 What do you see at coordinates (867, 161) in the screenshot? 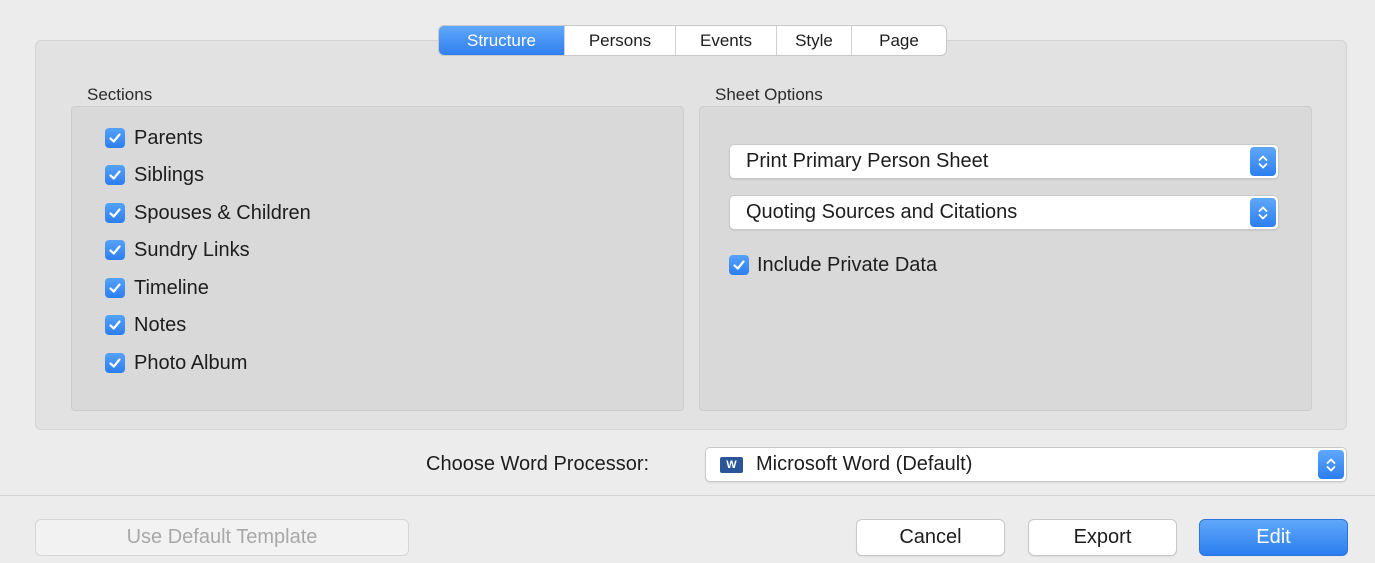
I see `print-sheet-value: Print Primary Person Sheet` at bounding box center [867, 161].